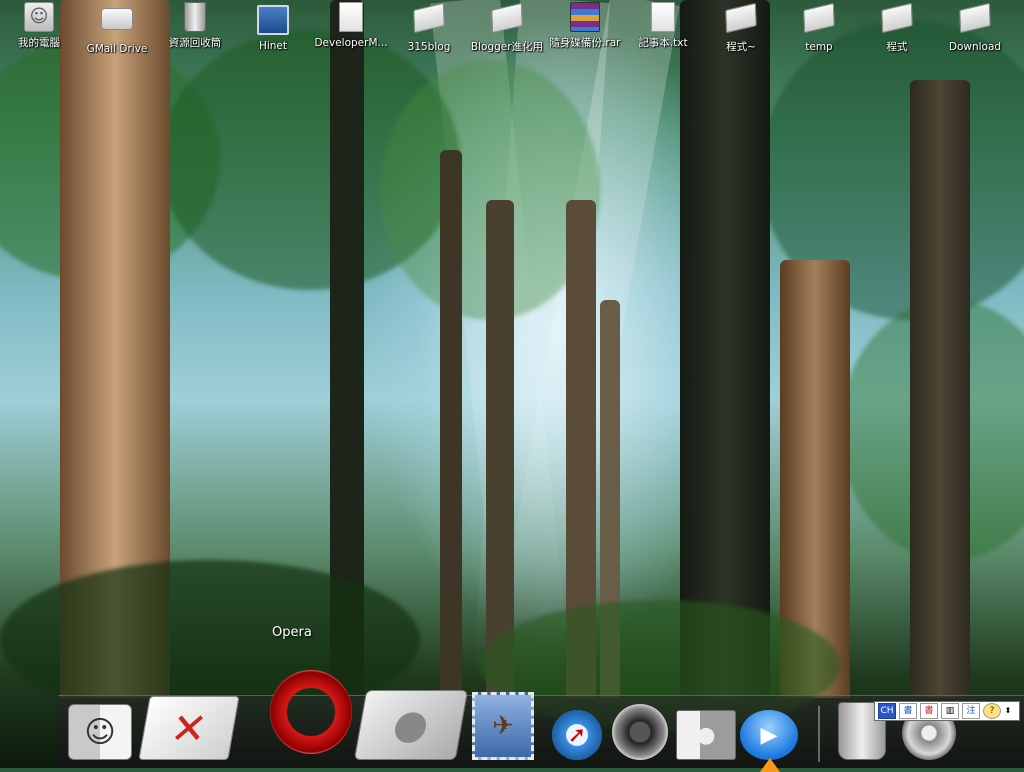 Image resolution: width=1024 pixels, height=772 pixels. I want to click on desktop-icon-label: 隨身碟備份.rar, so click(585, 43).